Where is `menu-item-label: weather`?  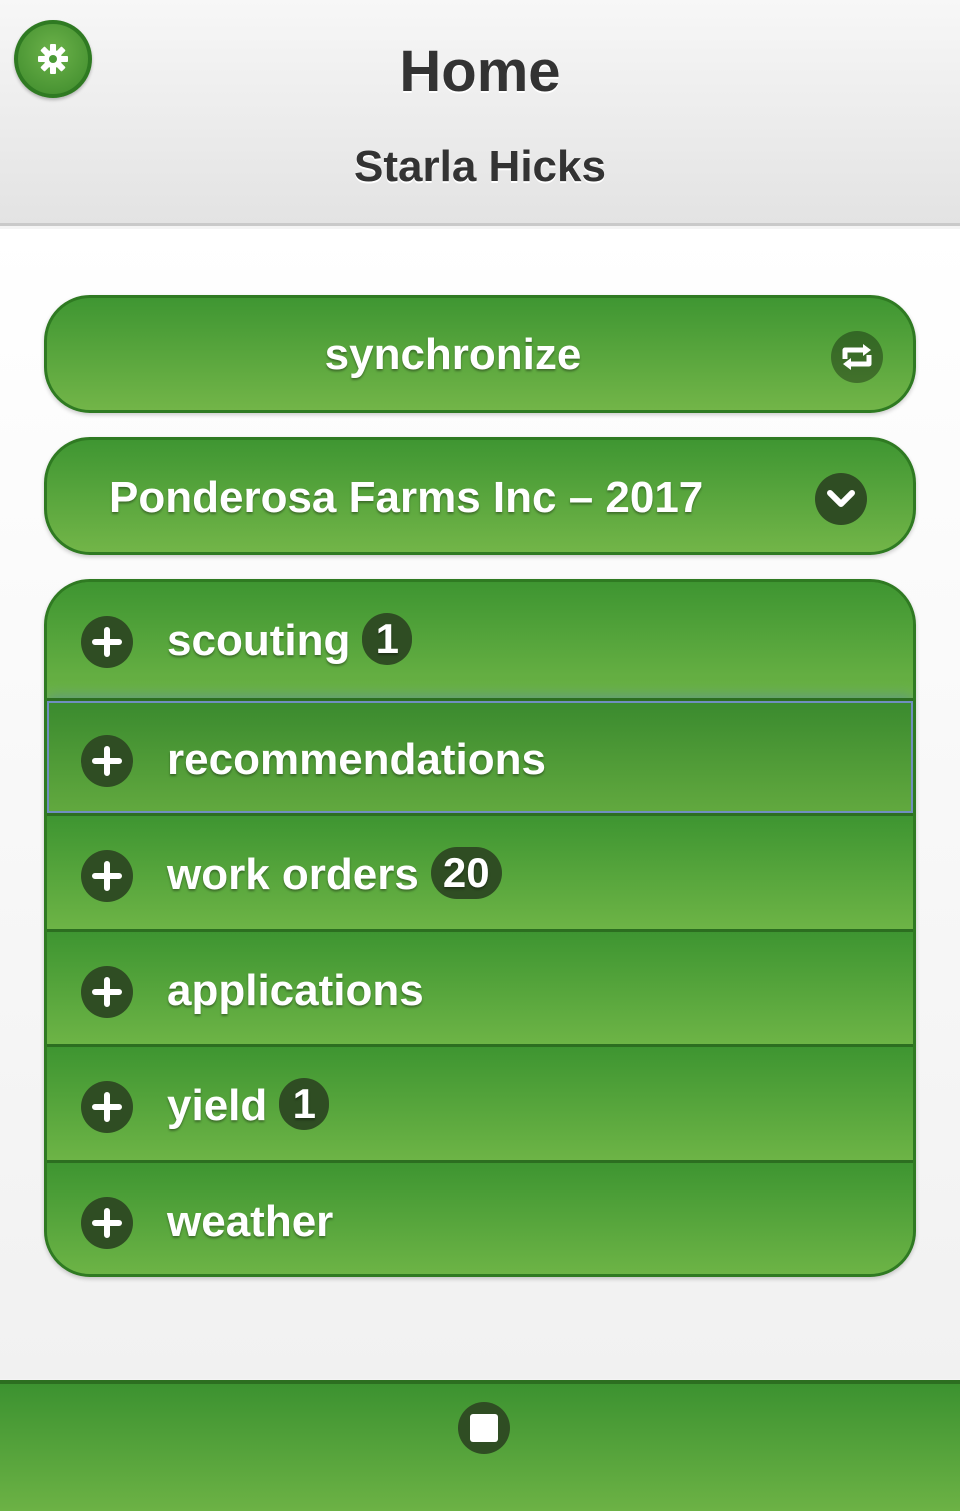 menu-item-label: weather is located at coordinates (250, 1222).